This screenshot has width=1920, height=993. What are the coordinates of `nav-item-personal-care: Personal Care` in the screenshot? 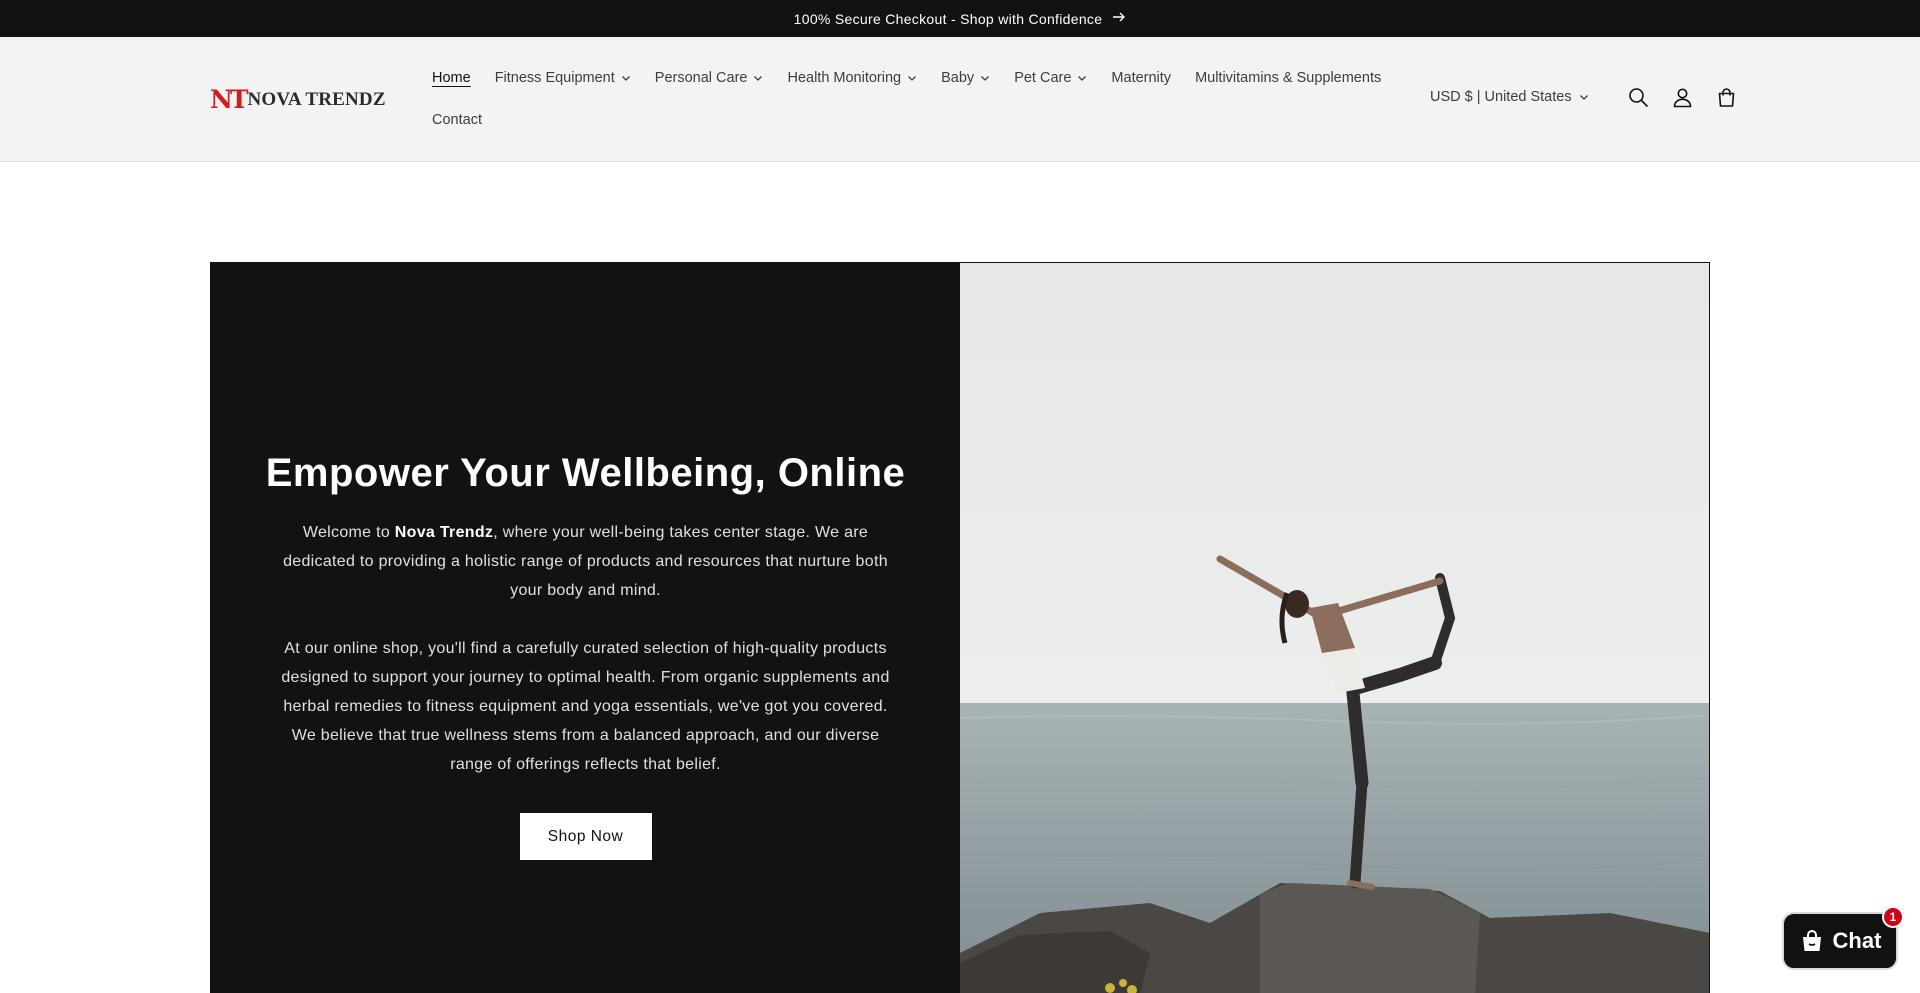 It's located at (709, 78).